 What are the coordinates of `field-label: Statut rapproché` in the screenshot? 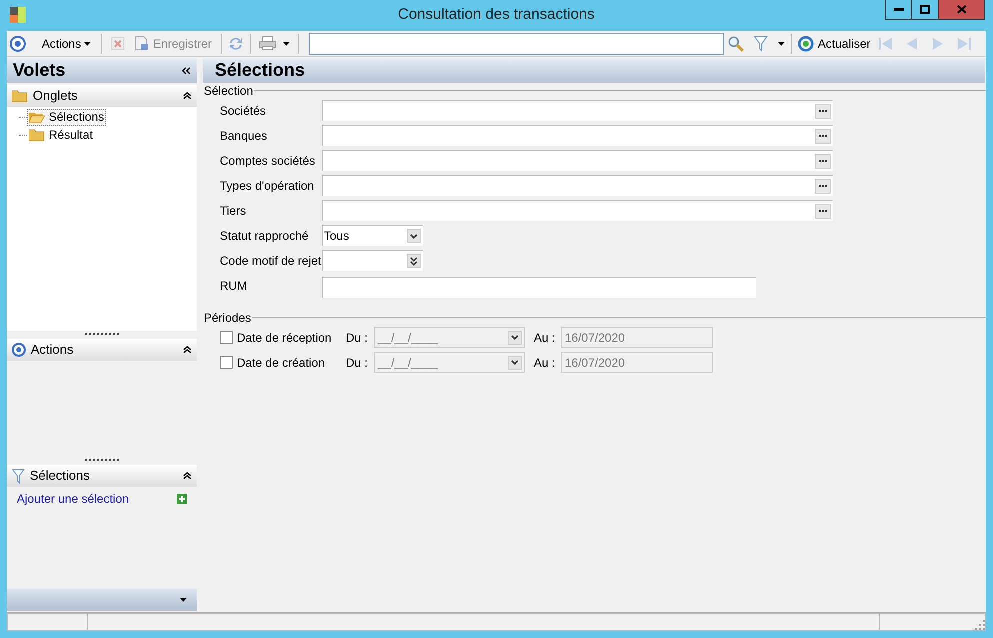 It's located at (265, 236).